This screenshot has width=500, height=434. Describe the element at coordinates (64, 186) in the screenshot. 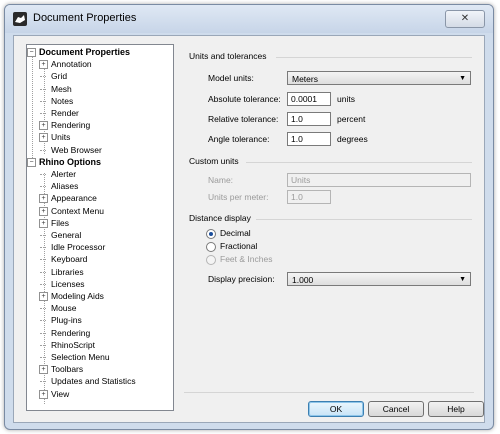

I see `tree-item: Aliases` at that location.